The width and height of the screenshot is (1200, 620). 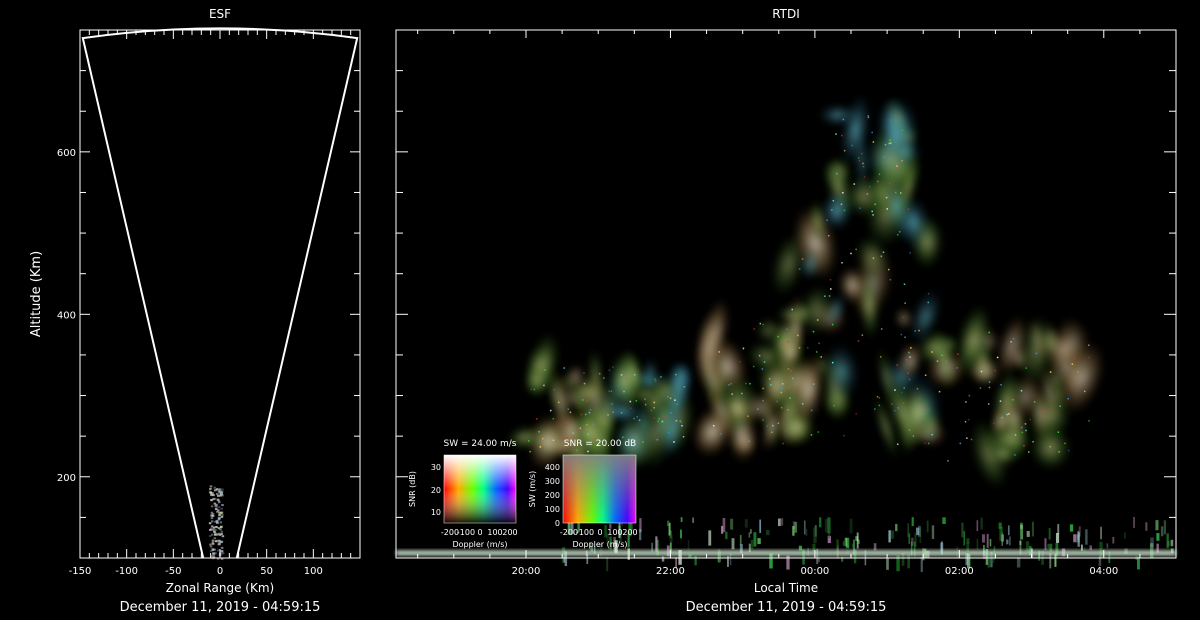 I want to click on color-key-snr-ytick-2: 300, so click(x=552, y=481).